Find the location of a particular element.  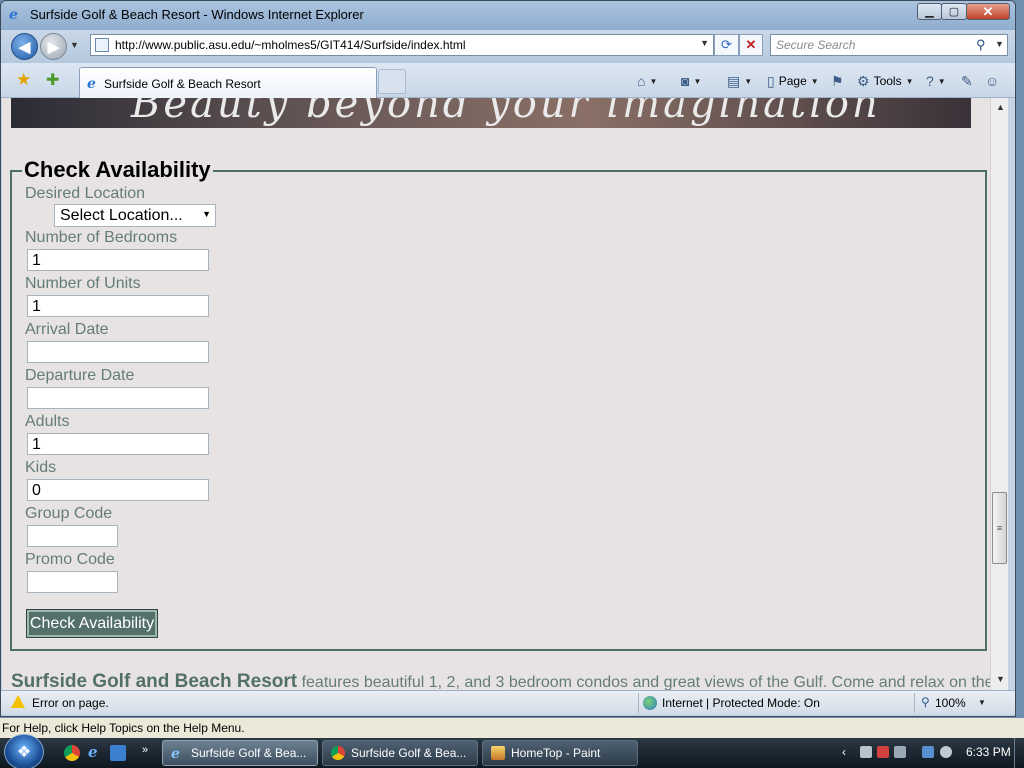

zoom-icon: ⚲ is located at coordinates (925, 702).